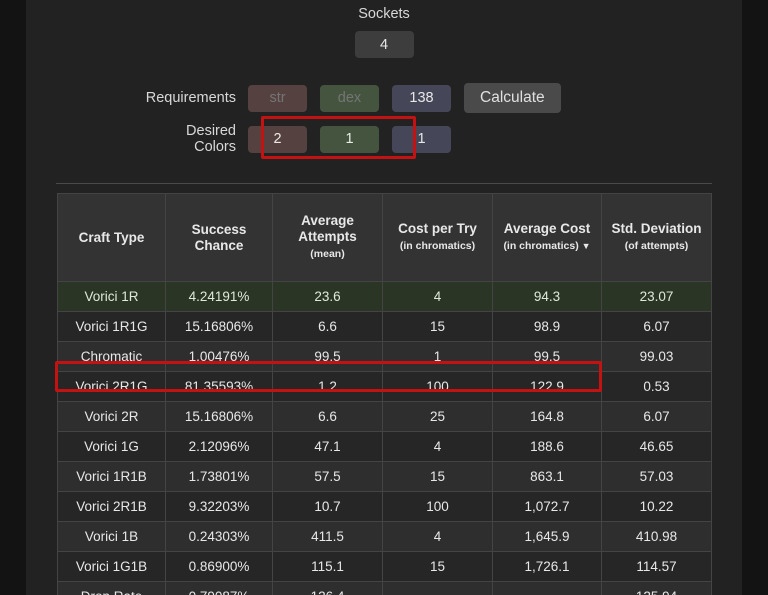 Image resolution: width=768 pixels, height=595 pixels. Describe the element at coordinates (111, 356) in the screenshot. I see `cell-craft-type: Chromatic` at that location.